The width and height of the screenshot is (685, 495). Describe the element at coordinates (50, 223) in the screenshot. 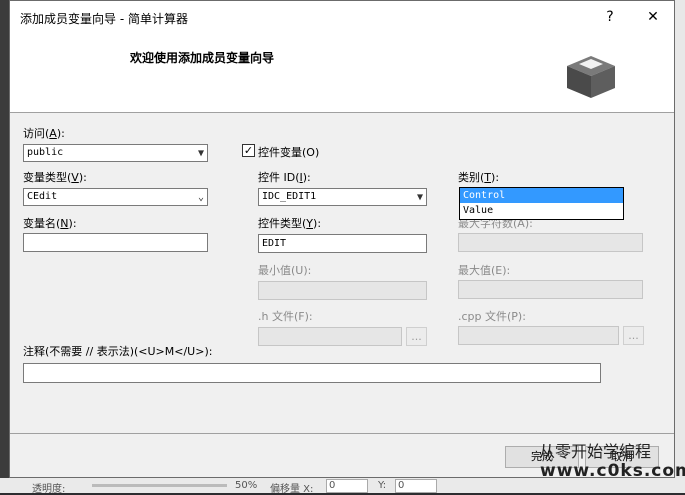

I see `variable-name-label: 变量名(N):` at that location.